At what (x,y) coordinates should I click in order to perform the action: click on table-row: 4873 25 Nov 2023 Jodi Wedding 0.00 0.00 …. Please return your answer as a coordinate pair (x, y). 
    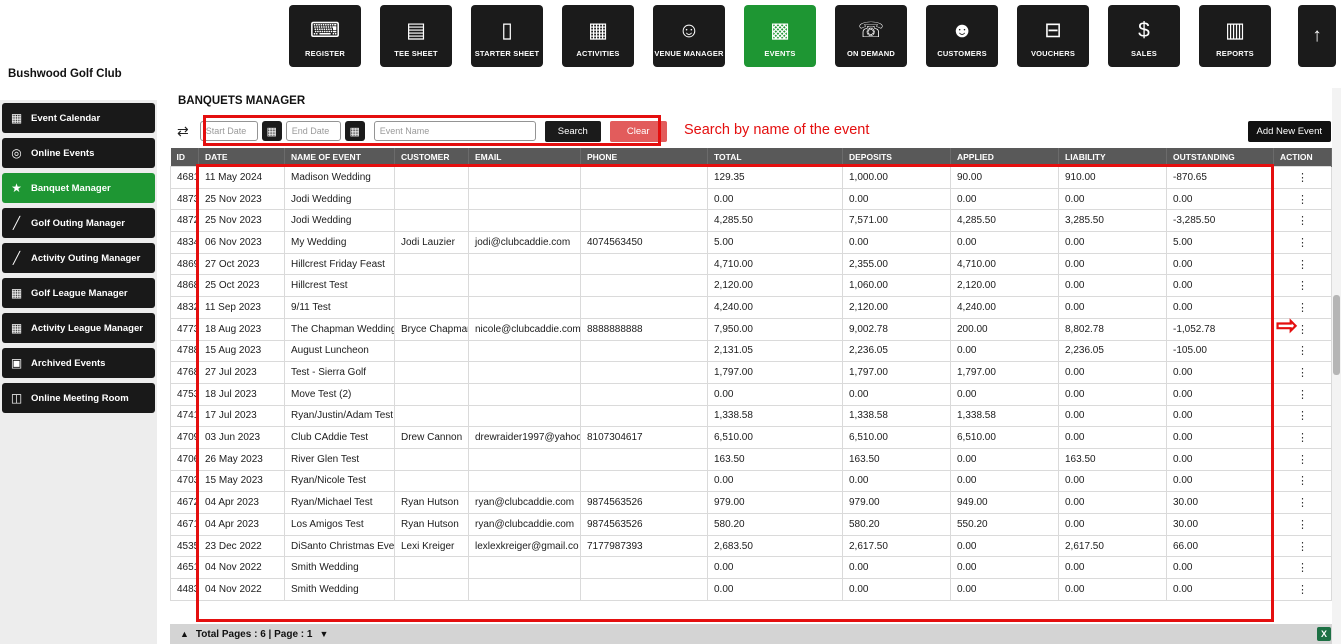
    Looking at the image, I should click on (751, 199).